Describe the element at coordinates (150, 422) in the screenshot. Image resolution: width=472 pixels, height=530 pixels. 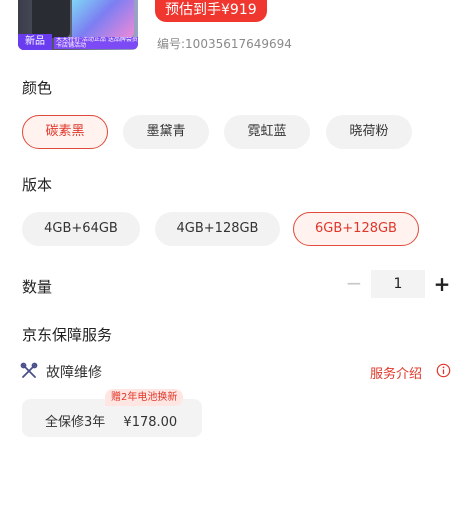
I see `warranty-plan-price: ¥178.00` at that location.